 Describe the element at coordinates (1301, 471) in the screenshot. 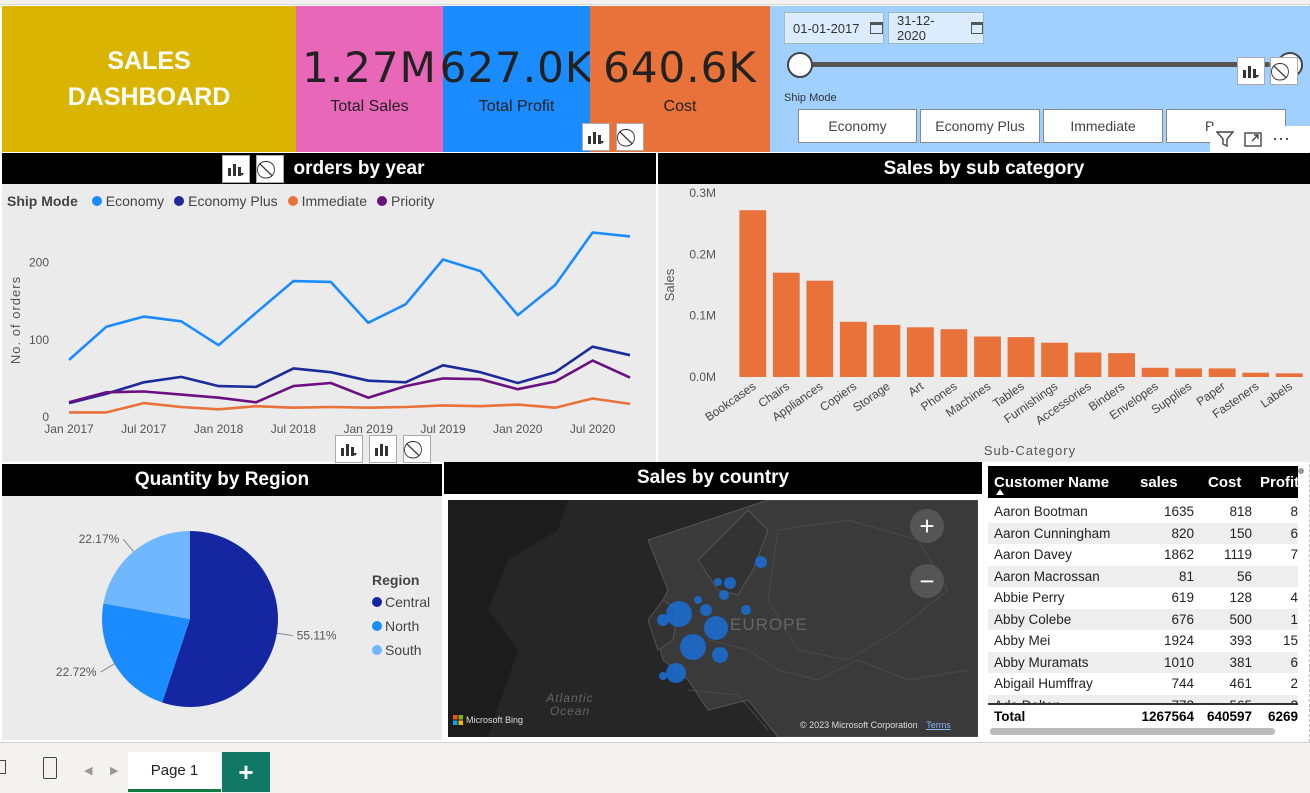

I see `table-vertical-scrollbar` at that location.